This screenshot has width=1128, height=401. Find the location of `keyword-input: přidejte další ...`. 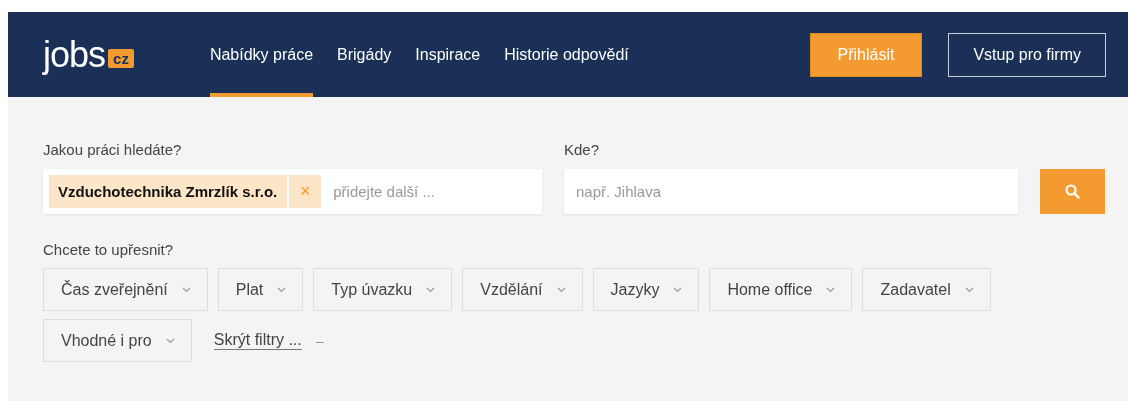

keyword-input: přidejte další ... is located at coordinates (433, 191).